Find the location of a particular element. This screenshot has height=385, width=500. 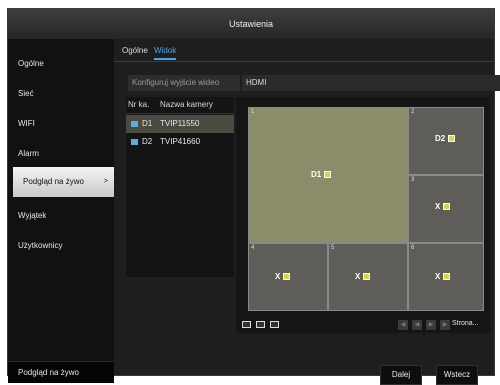

layout-cell-5: 5 X is located at coordinates (368, 277).